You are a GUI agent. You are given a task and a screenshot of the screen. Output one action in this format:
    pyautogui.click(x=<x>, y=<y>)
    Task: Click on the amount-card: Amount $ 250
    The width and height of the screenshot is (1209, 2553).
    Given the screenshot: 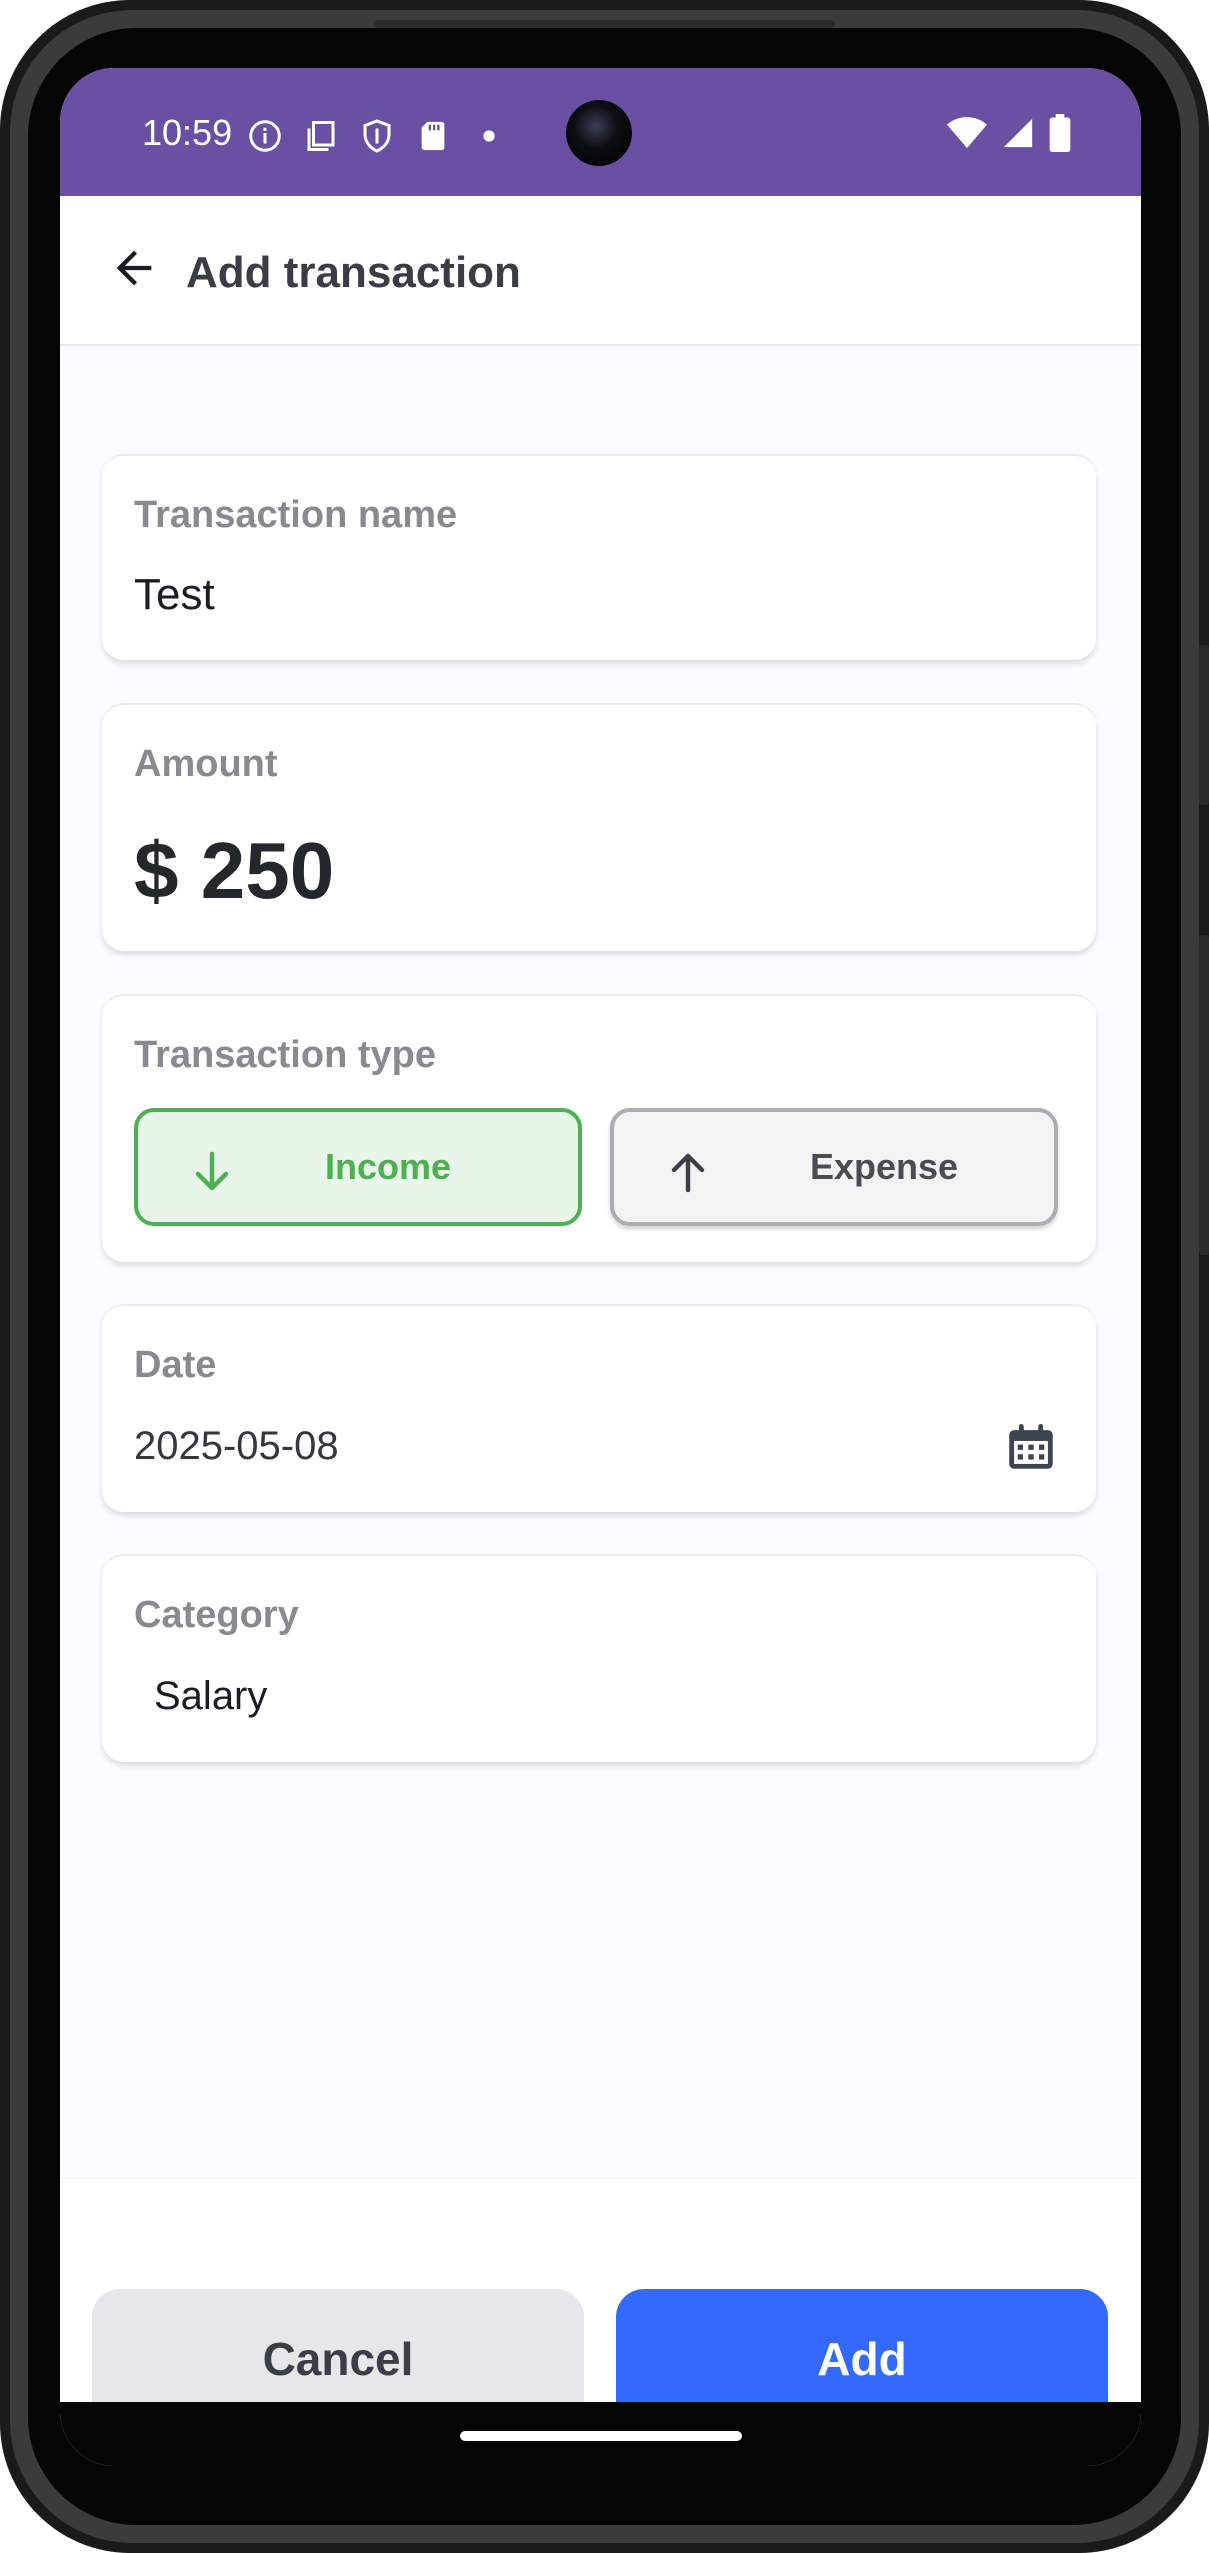 What is the action you would take?
    pyautogui.click(x=599, y=827)
    